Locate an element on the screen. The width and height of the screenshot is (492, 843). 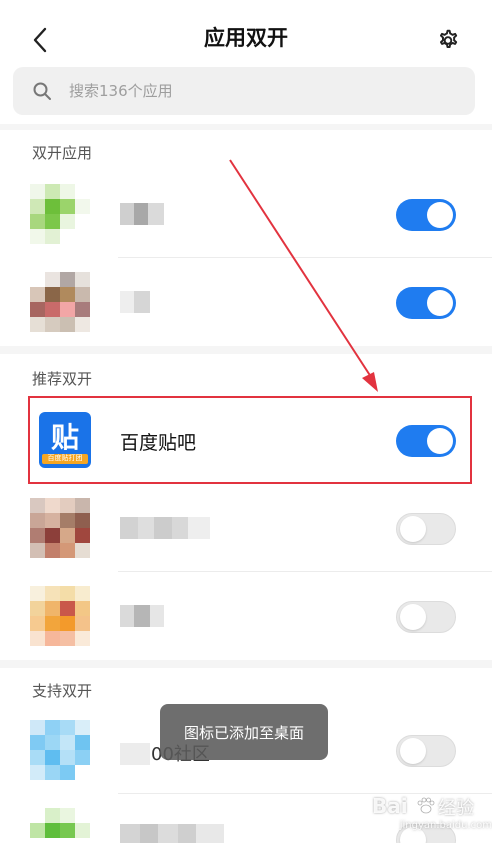
header: 应用双开 is located at coordinates (246, 35).